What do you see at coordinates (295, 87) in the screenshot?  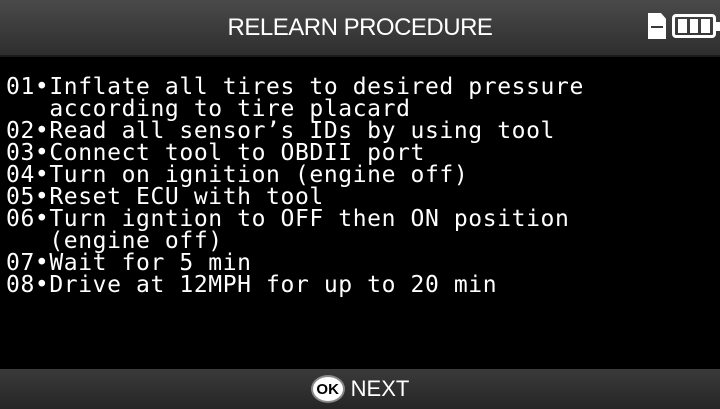 I see `step-01-line-1: 01•Inflate all tires to desired pressure` at bounding box center [295, 87].